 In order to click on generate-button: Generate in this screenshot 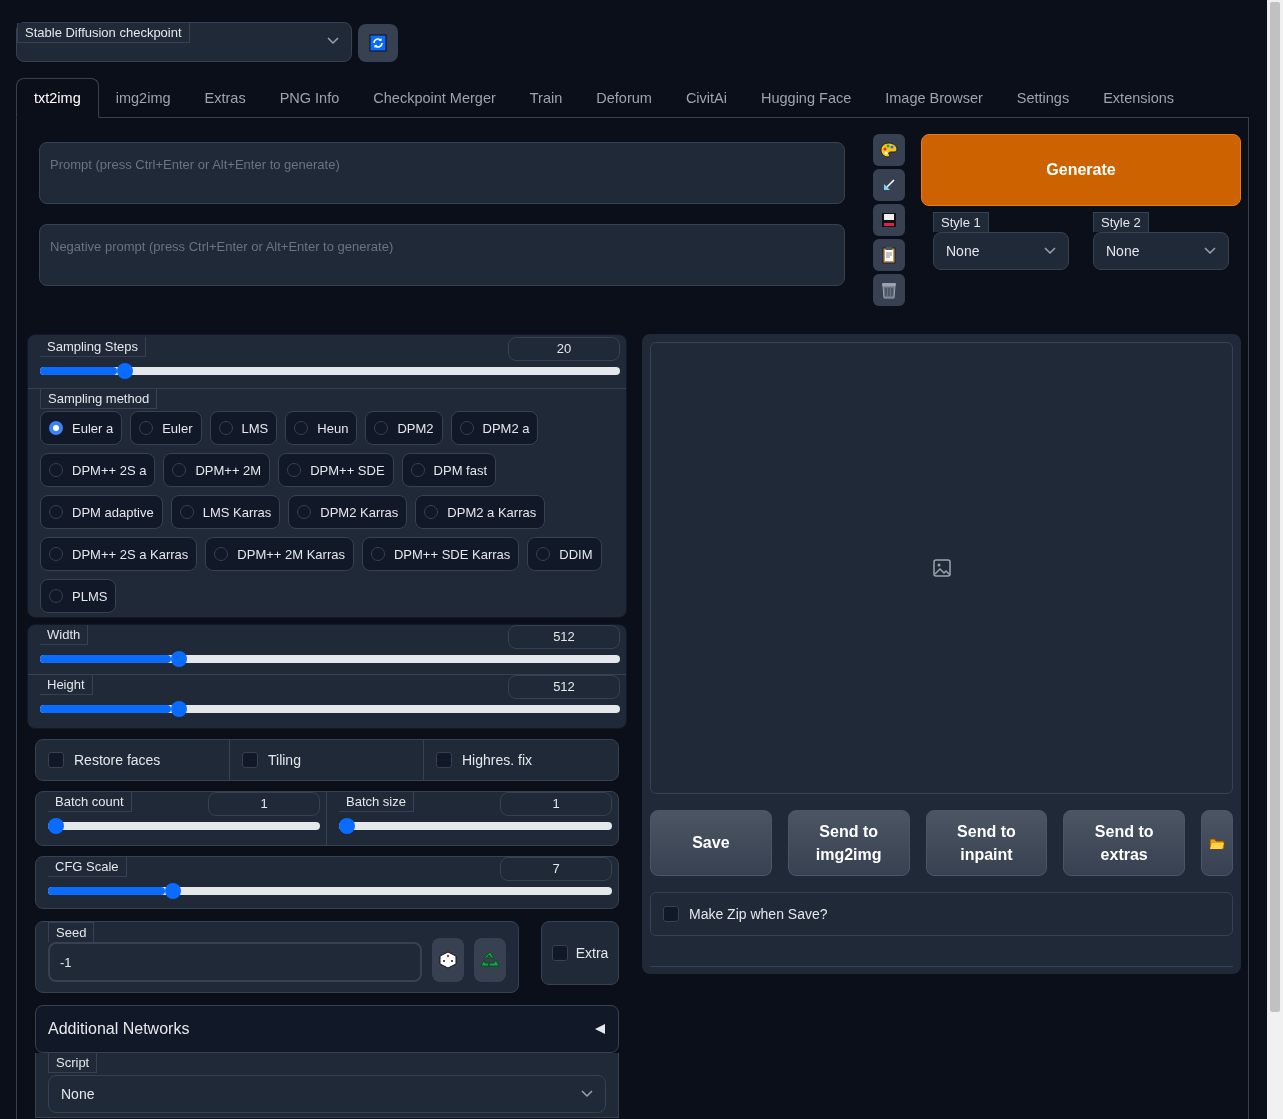, I will do `click(1081, 170)`.